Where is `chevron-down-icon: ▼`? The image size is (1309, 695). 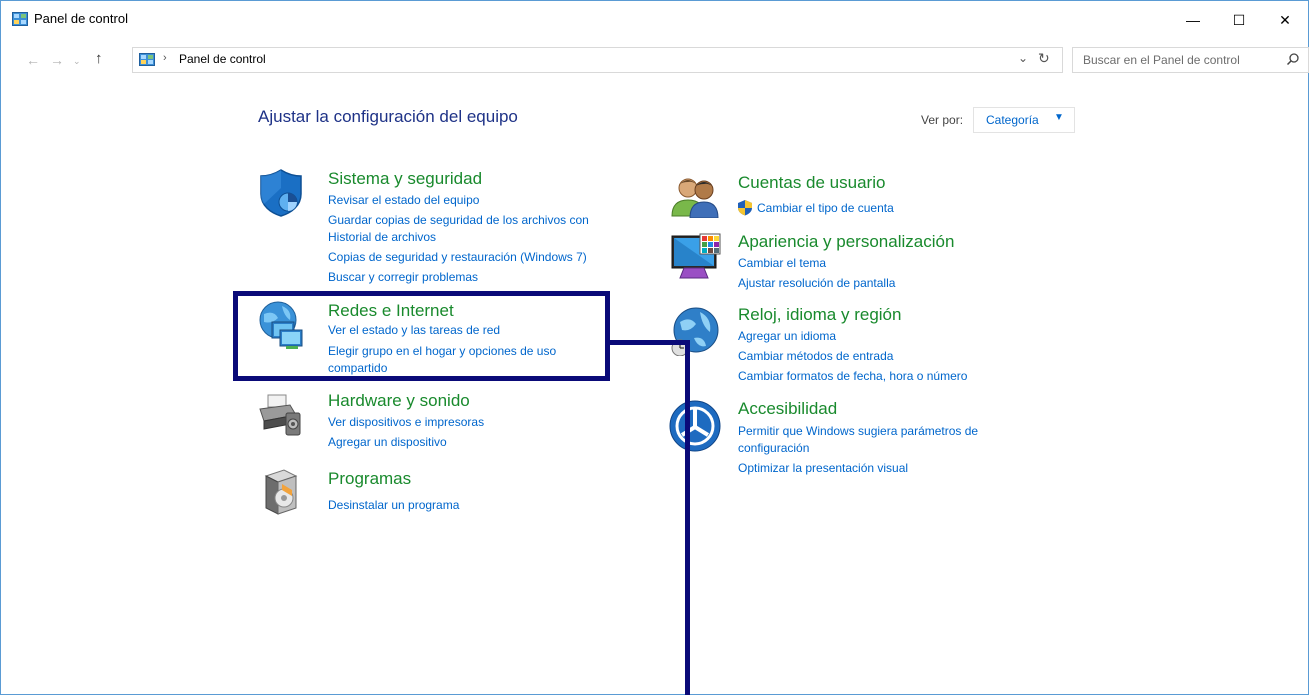 chevron-down-icon: ▼ is located at coordinates (1059, 117).